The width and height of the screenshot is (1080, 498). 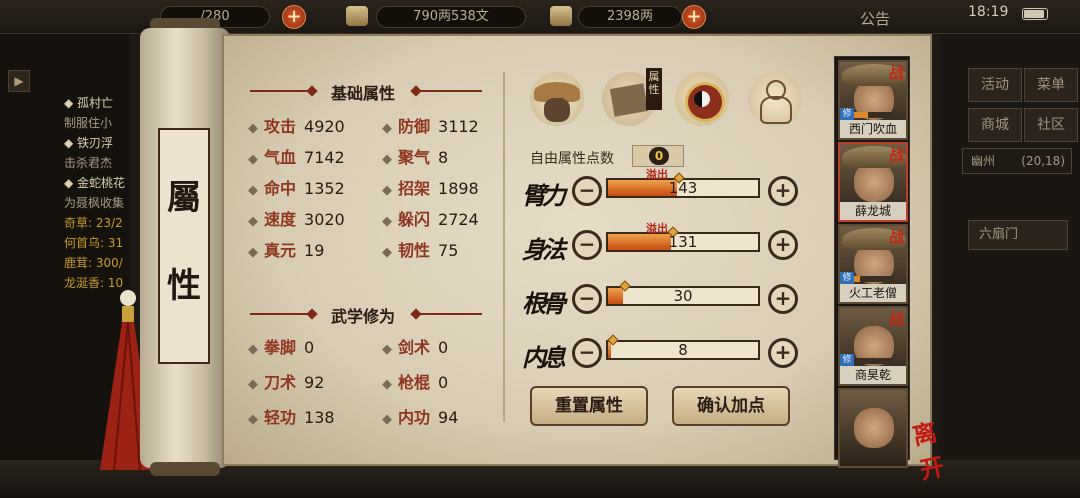 What do you see at coordinates (357, 16) in the screenshot?
I see `silver-icon` at bounding box center [357, 16].